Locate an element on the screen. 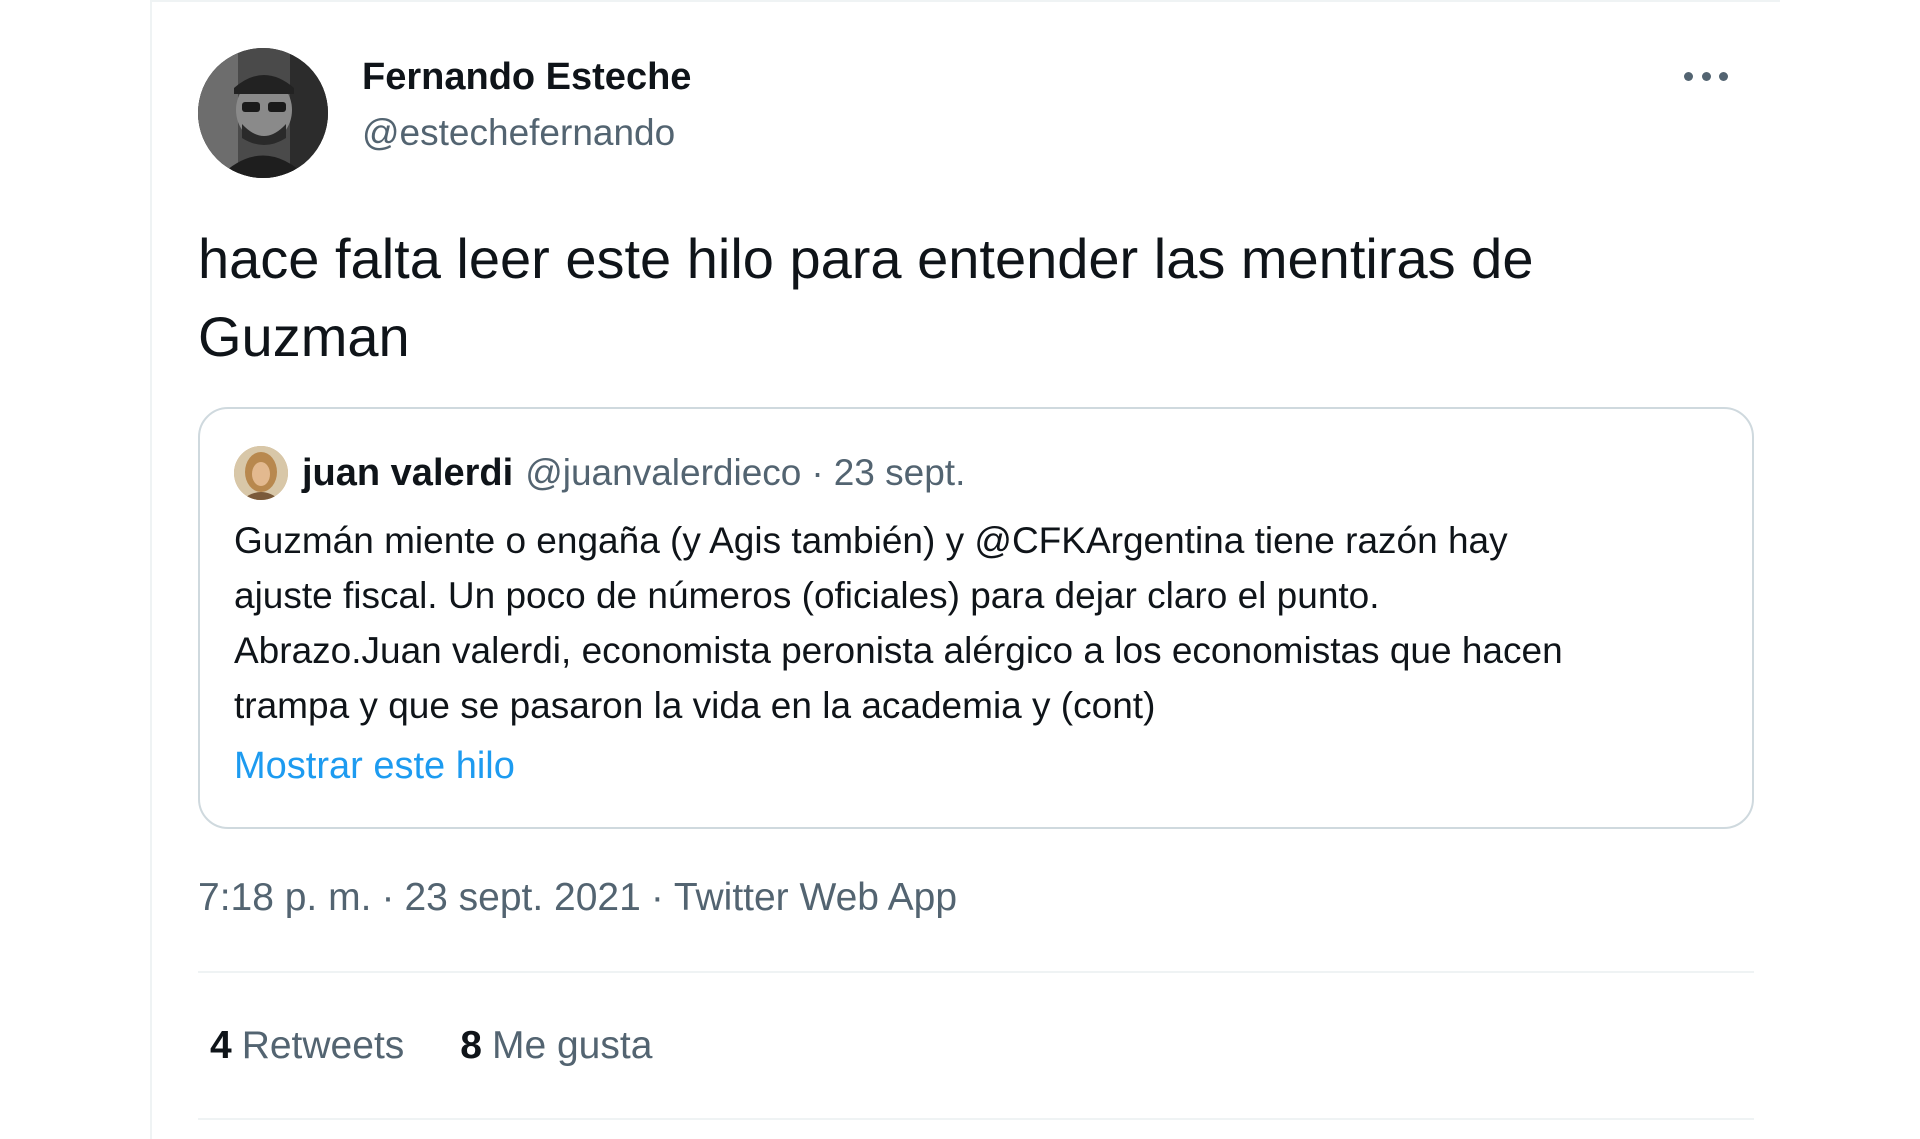 The width and height of the screenshot is (1920, 1139). author-handle: @estechefernando is located at coordinates (518, 133).